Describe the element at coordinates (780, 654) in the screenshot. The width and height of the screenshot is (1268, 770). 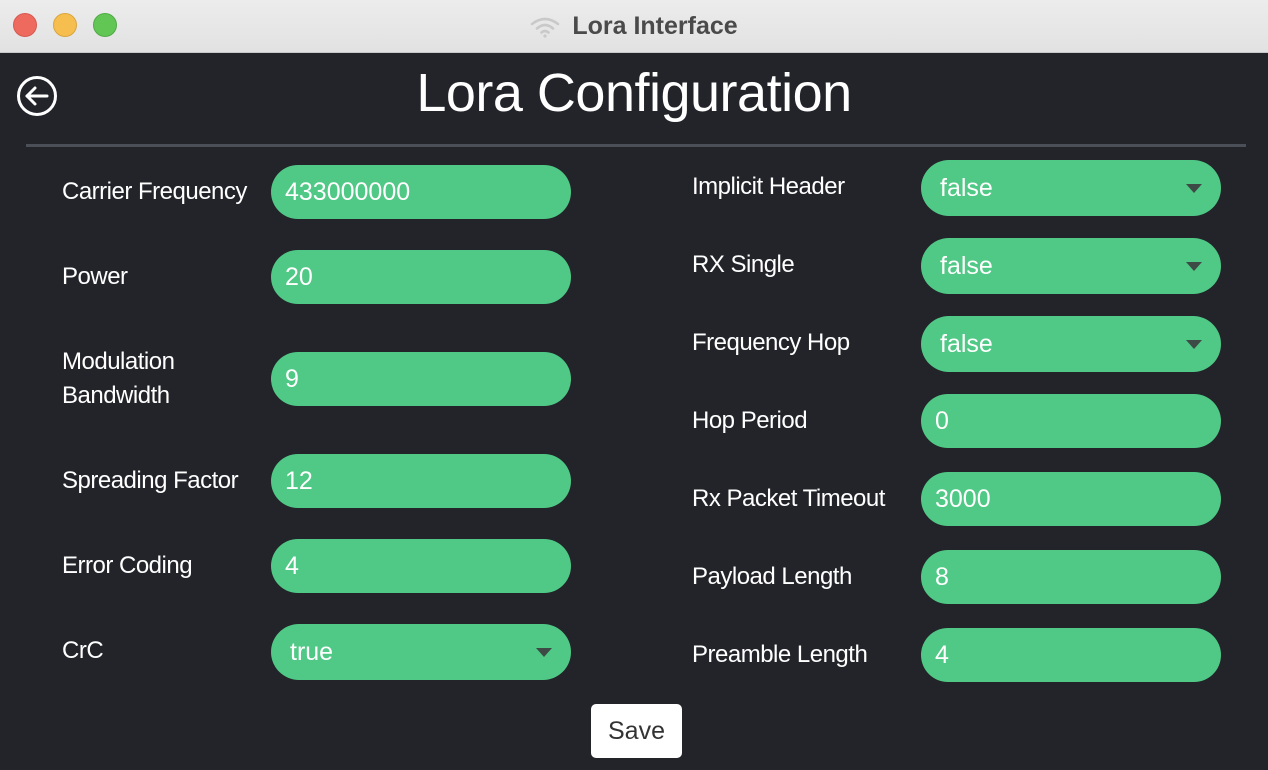
I see `preamble-length-label: Preamble Length` at that location.